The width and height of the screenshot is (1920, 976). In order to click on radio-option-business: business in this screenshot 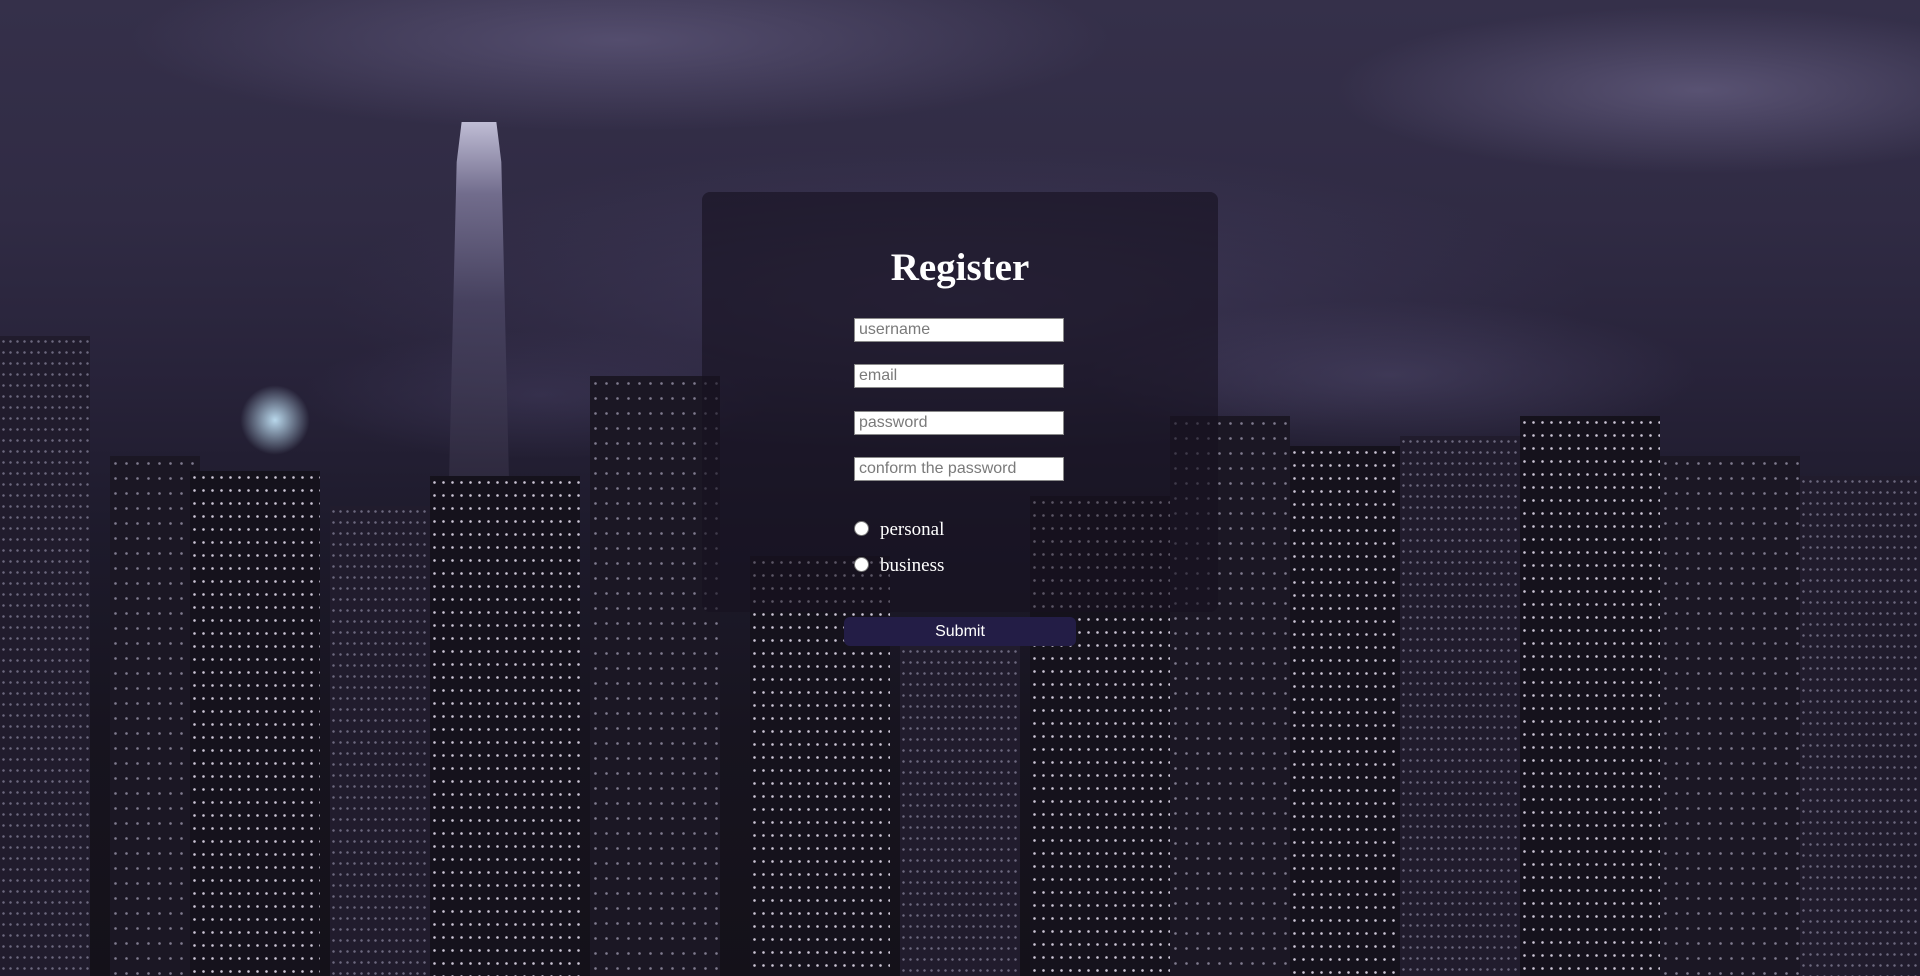, I will do `click(899, 566)`.